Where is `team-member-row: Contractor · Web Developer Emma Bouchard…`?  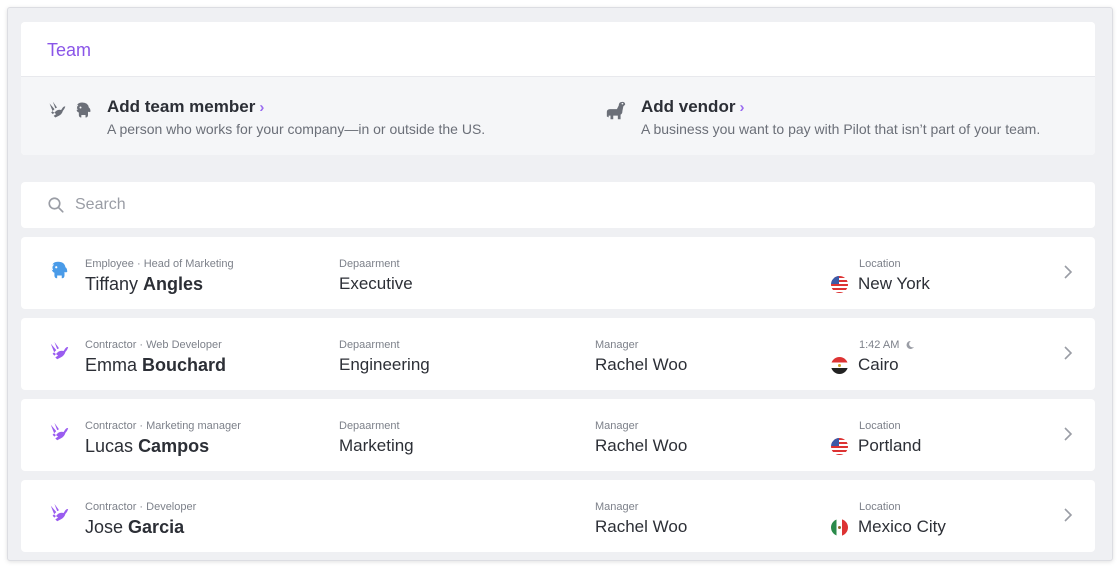 team-member-row: Contractor · Web Developer Emma Bouchard… is located at coordinates (558, 354).